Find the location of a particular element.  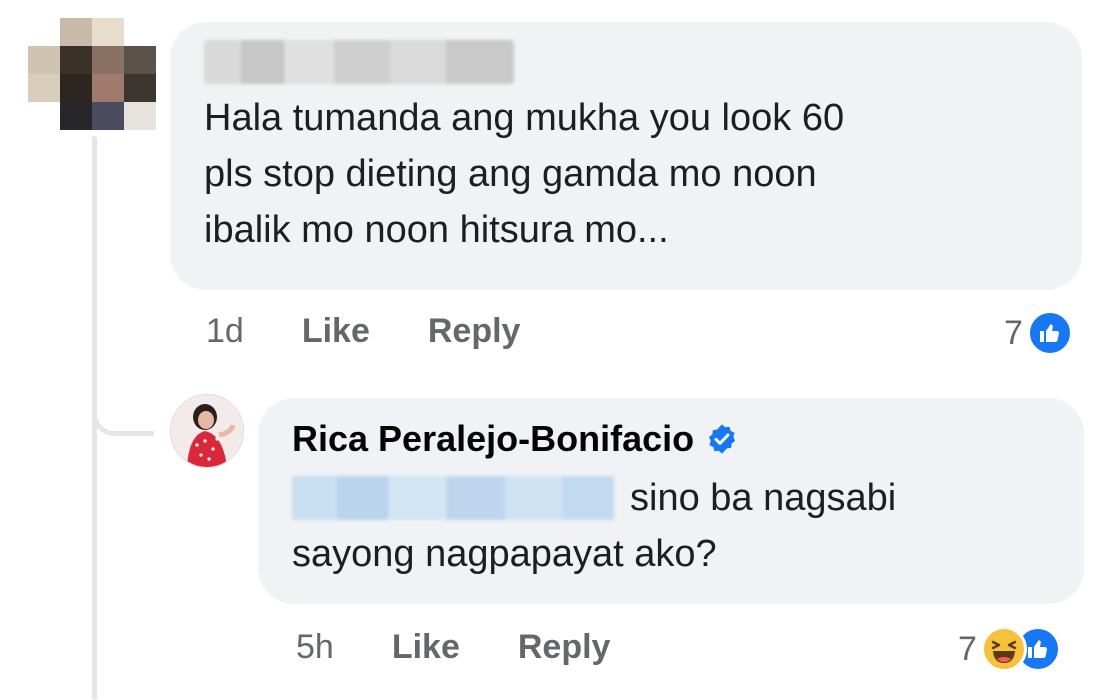

reply-author-name: Rica Peralejo-Bonifacio is located at coordinates (493, 439).